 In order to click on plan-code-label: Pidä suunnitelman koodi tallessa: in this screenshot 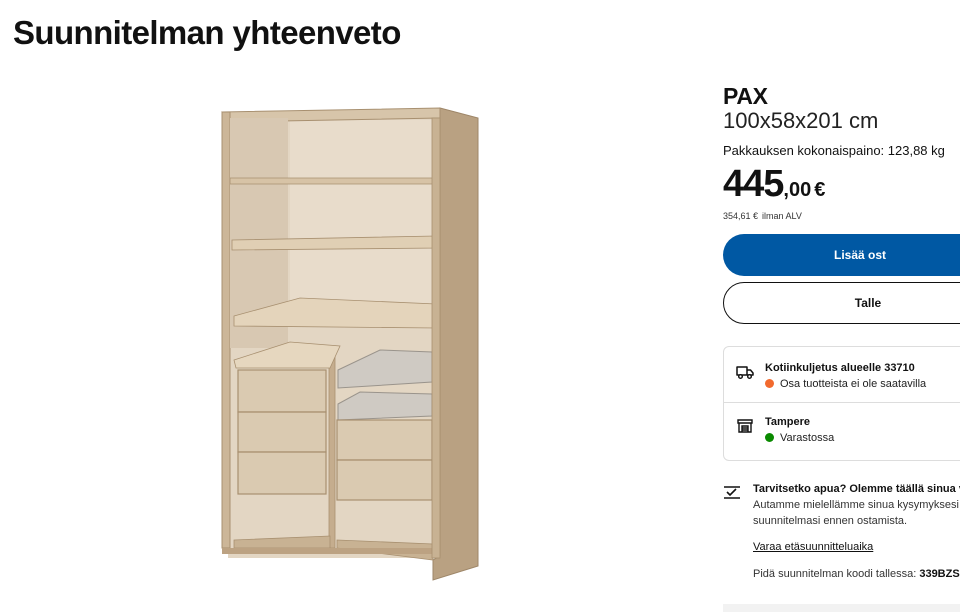, I will do `click(835, 574)`.